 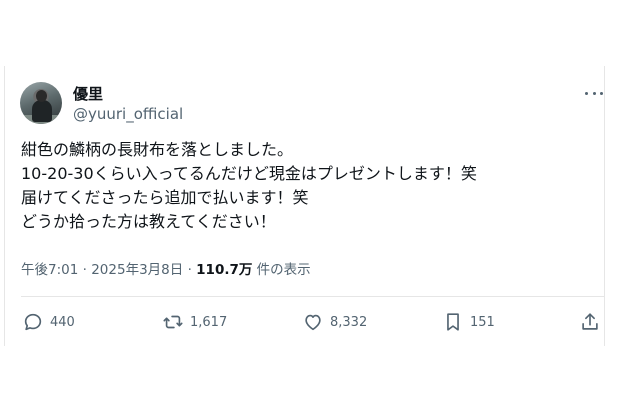 What do you see at coordinates (33, 322) in the screenshot?
I see `reply-icon` at bounding box center [33, 322].